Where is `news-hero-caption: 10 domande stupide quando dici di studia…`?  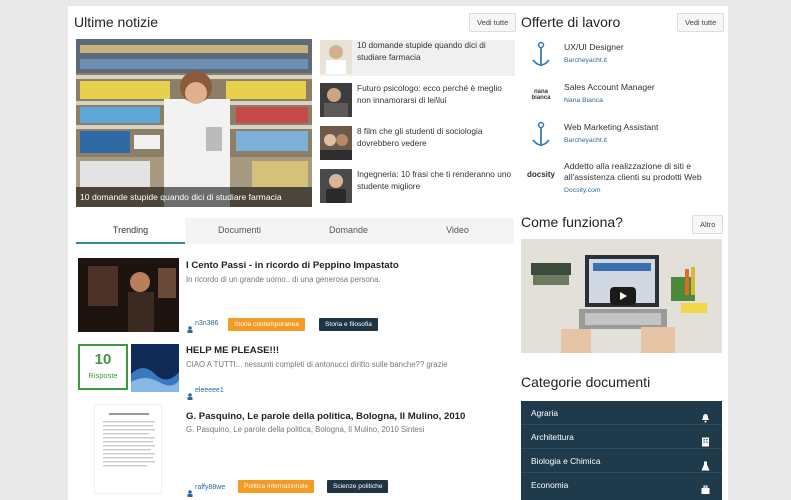 news-hero-caption: 10 domande stupide quando dici di studia… is located at coordinates (194, 197).